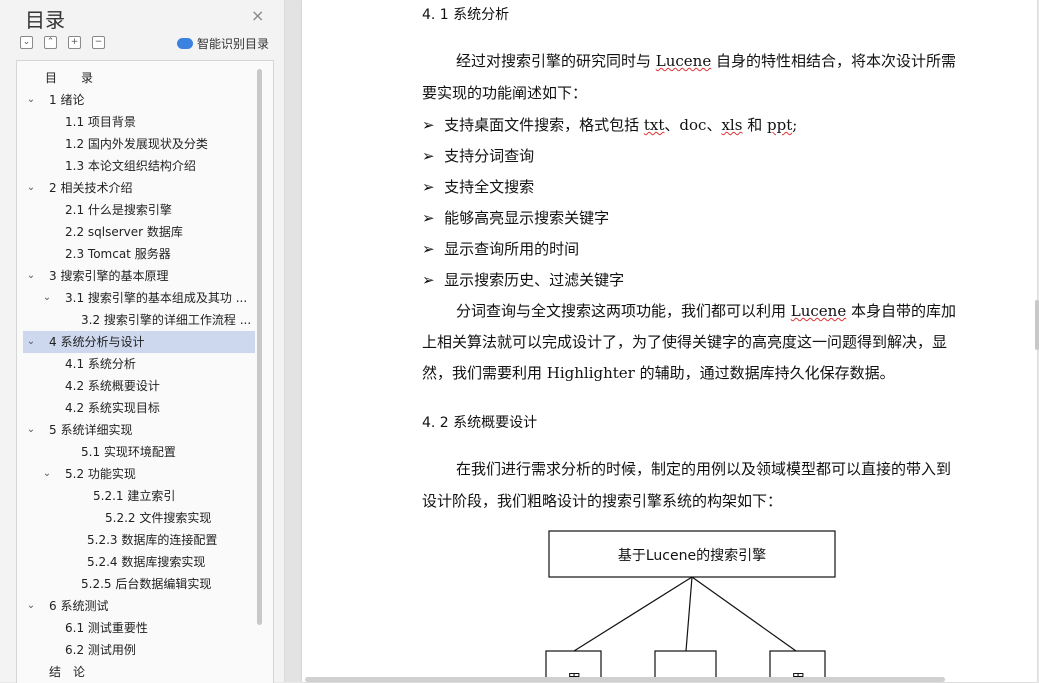 This screenshot has width=1039, height=683. What do you see at coordinates (124, 232) in the screenshot?
I see `toc-item-label: 2.2 sqlserver 数据库` at bounding box center [124, 232].